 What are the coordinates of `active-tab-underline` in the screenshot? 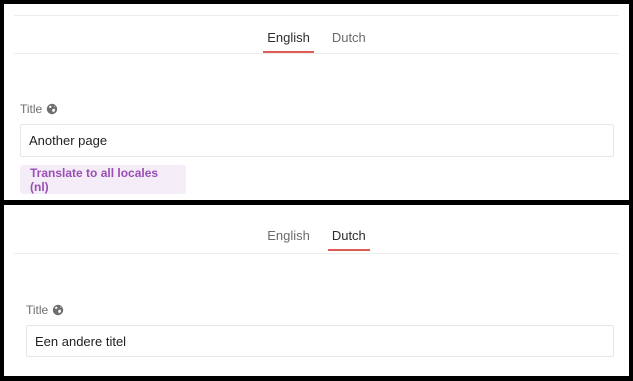 It's located at (348, 250).